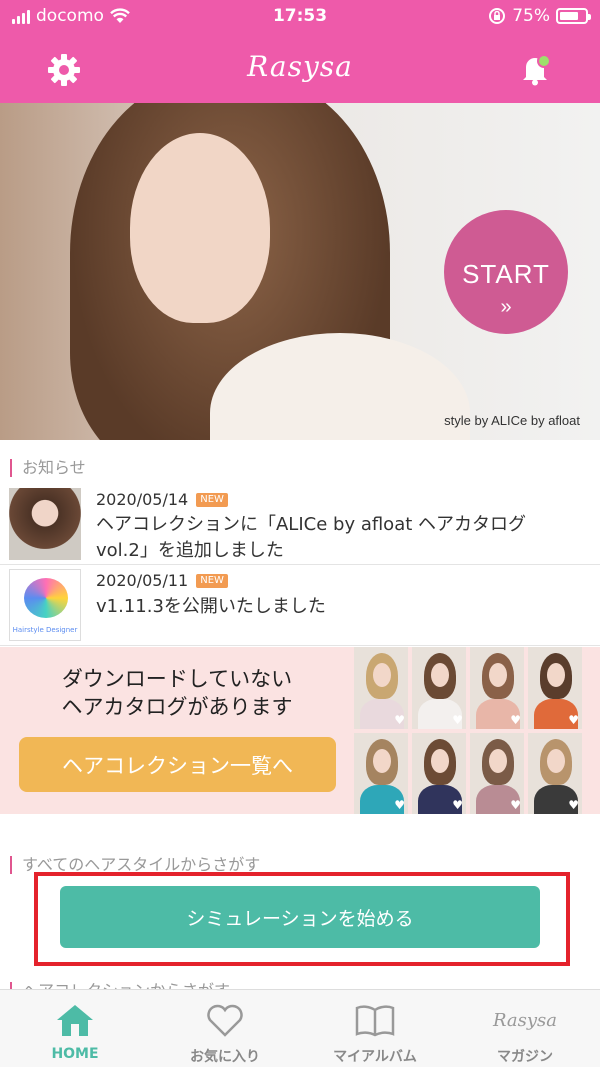  I want to click on tab-home: HOME, so click(75, 1028).